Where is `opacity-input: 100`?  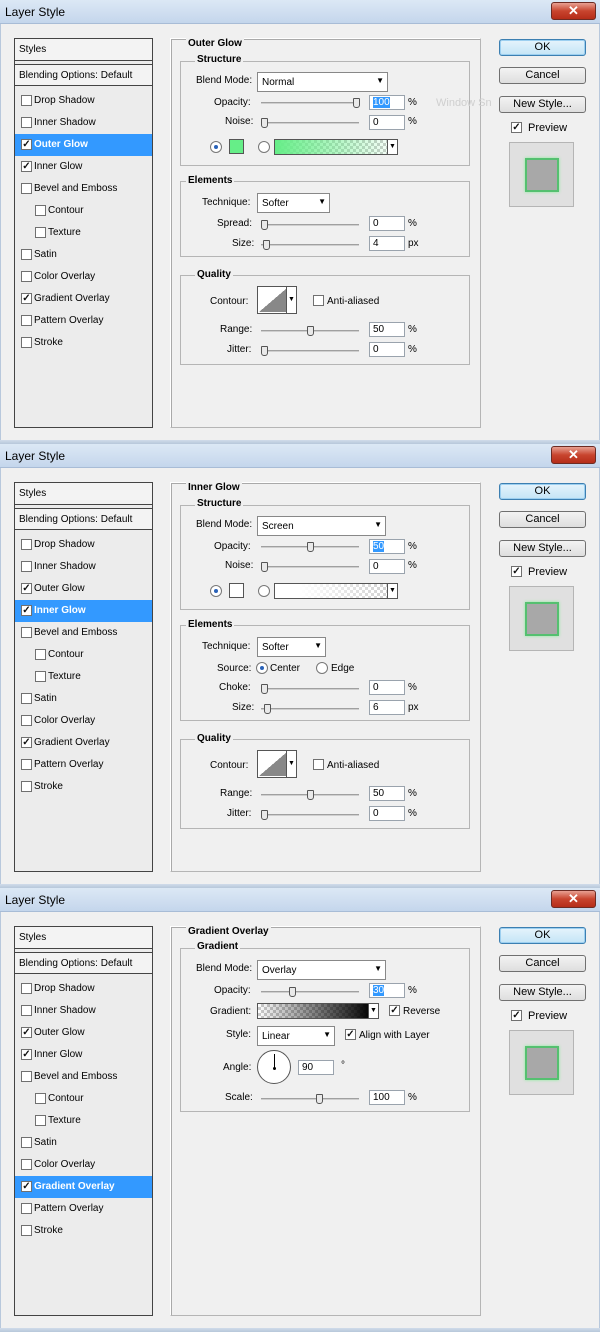
opacity-input: 100 is located at coordinates (387, 102).